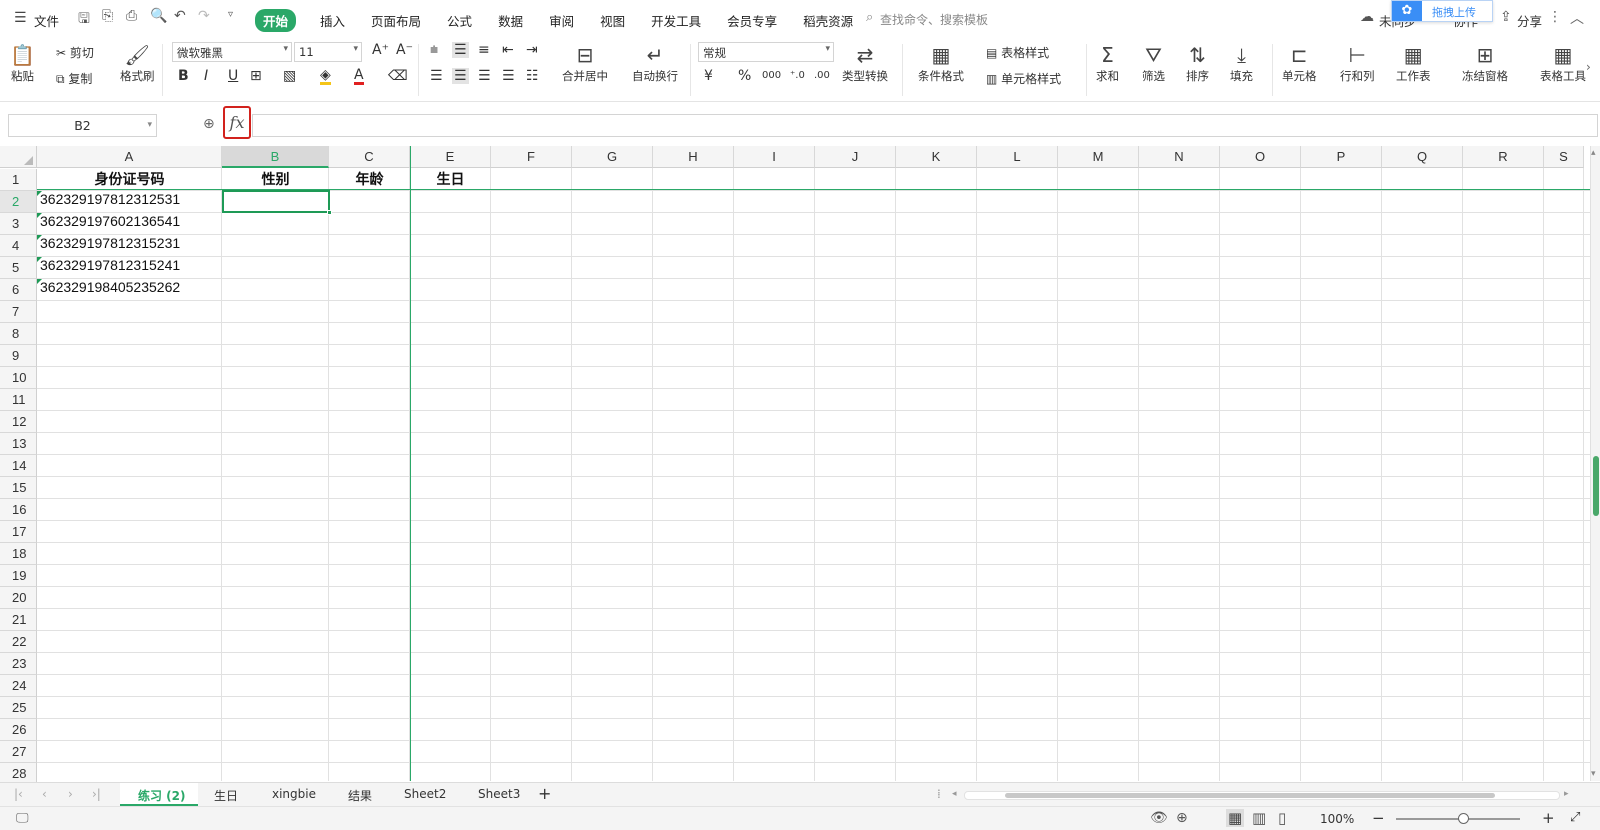  Describe the element at coordinates (22, 63) in the screenshot. I see `paste-button: 📋 粘贴` at that location.